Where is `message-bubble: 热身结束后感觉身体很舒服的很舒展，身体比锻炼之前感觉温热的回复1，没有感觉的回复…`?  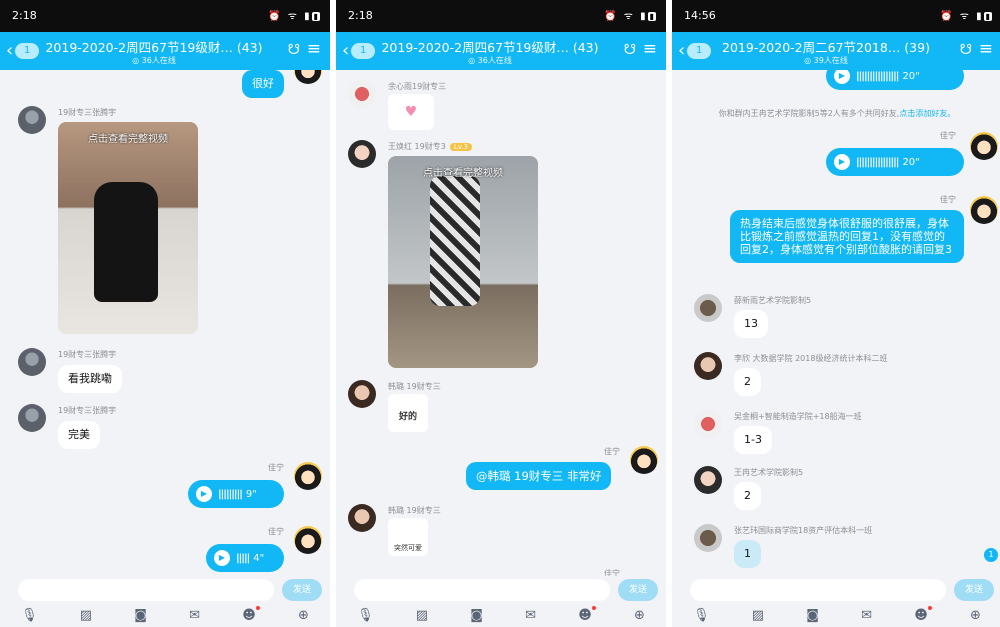
message-bubble: 热身结束后感觉身体很舒服的很舒展，身体比锻炼之前感觉温热的回复1，没有感觉的回复… is located at coordinates (847, 236).